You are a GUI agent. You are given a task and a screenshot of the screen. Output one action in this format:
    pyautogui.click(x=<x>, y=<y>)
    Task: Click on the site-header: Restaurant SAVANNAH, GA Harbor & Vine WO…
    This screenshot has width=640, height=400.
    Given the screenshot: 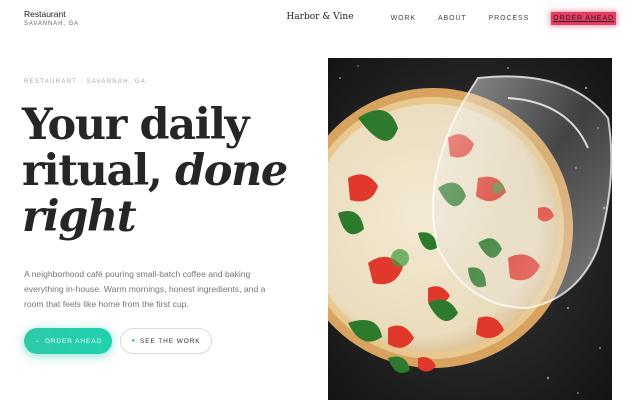 What is the action you would take?
    pyautogui.click(x=320, y=18)
    